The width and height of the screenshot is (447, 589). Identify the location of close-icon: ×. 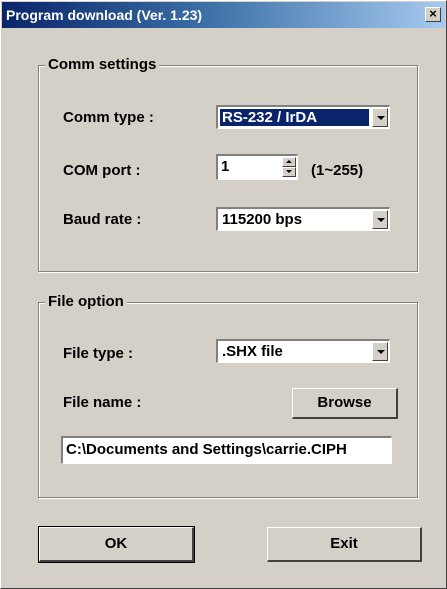
(433, 13).